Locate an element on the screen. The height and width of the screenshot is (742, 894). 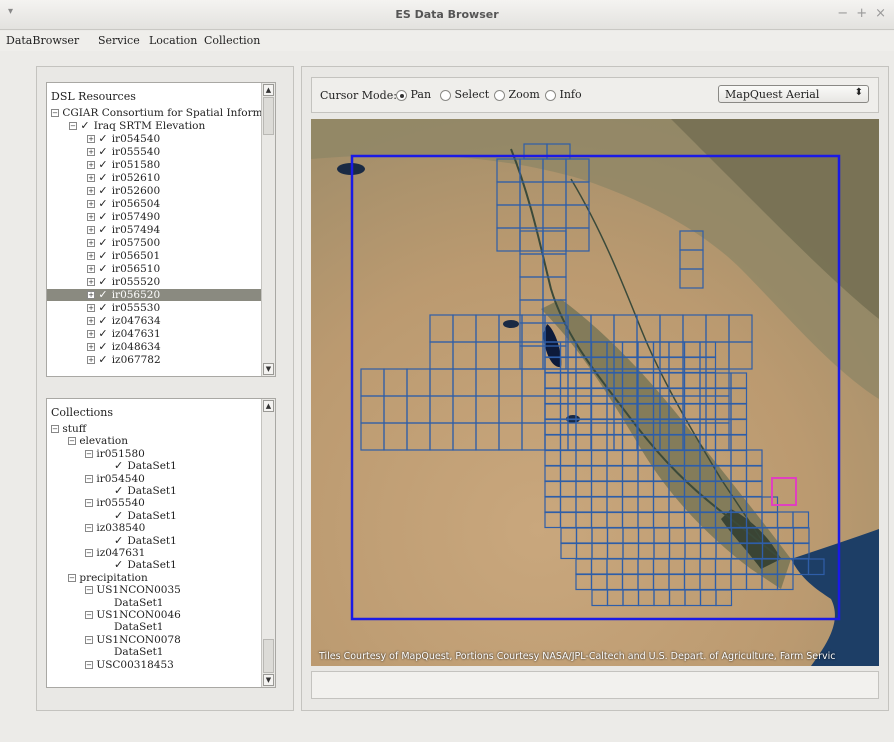
dsl-item: + ✓ ir055520 is located at coordinates (123, 282).